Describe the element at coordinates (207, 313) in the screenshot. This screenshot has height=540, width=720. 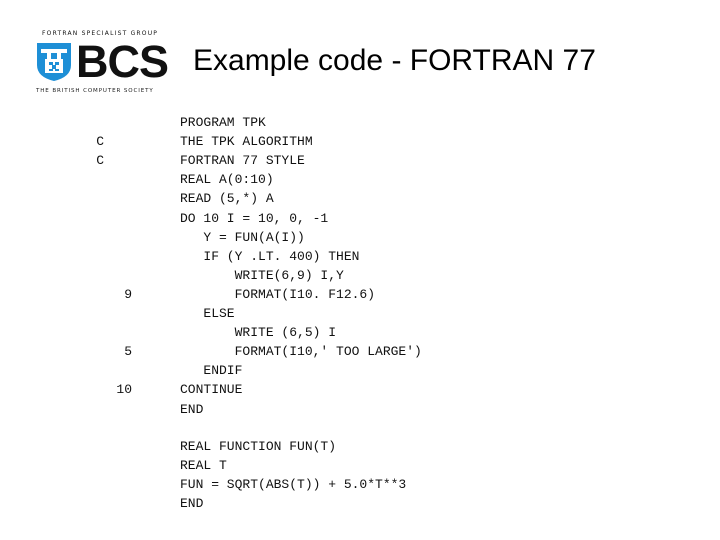
I see `code-line: ELSE` at that location.